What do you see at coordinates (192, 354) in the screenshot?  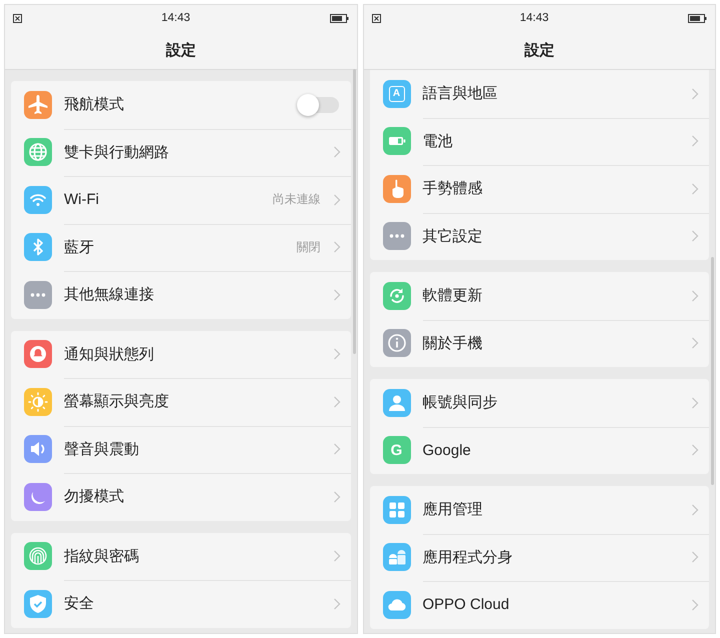 I see `setting-label: 通知與狀態列` at bounding box center [192, 354].